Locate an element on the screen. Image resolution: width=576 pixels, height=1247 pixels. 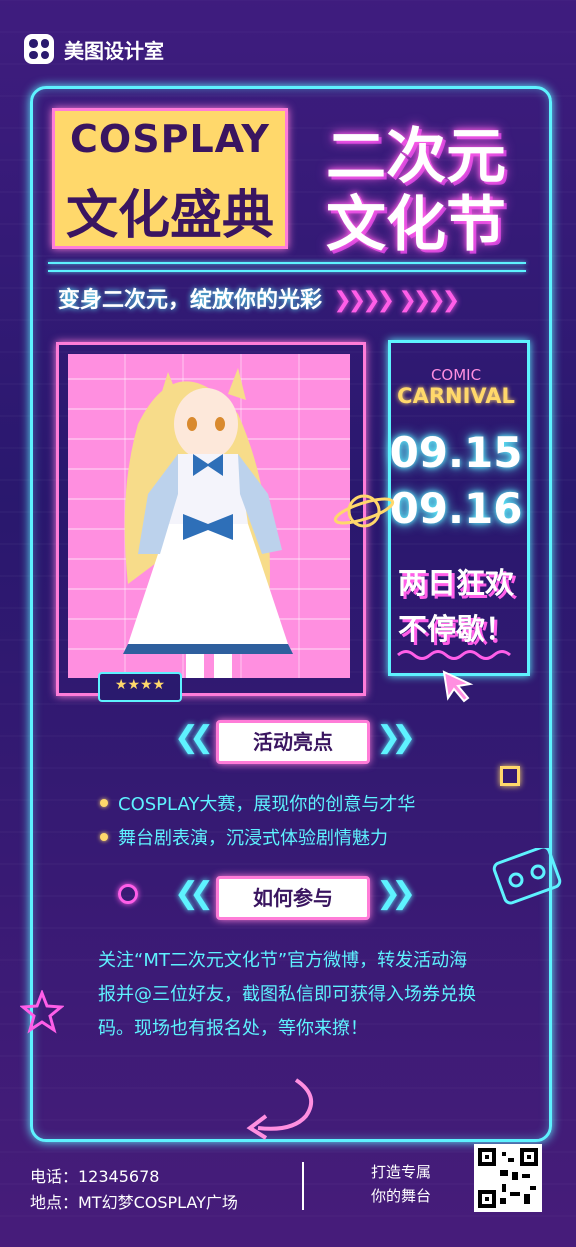
qr-code is located at coordinates (508, 1178).